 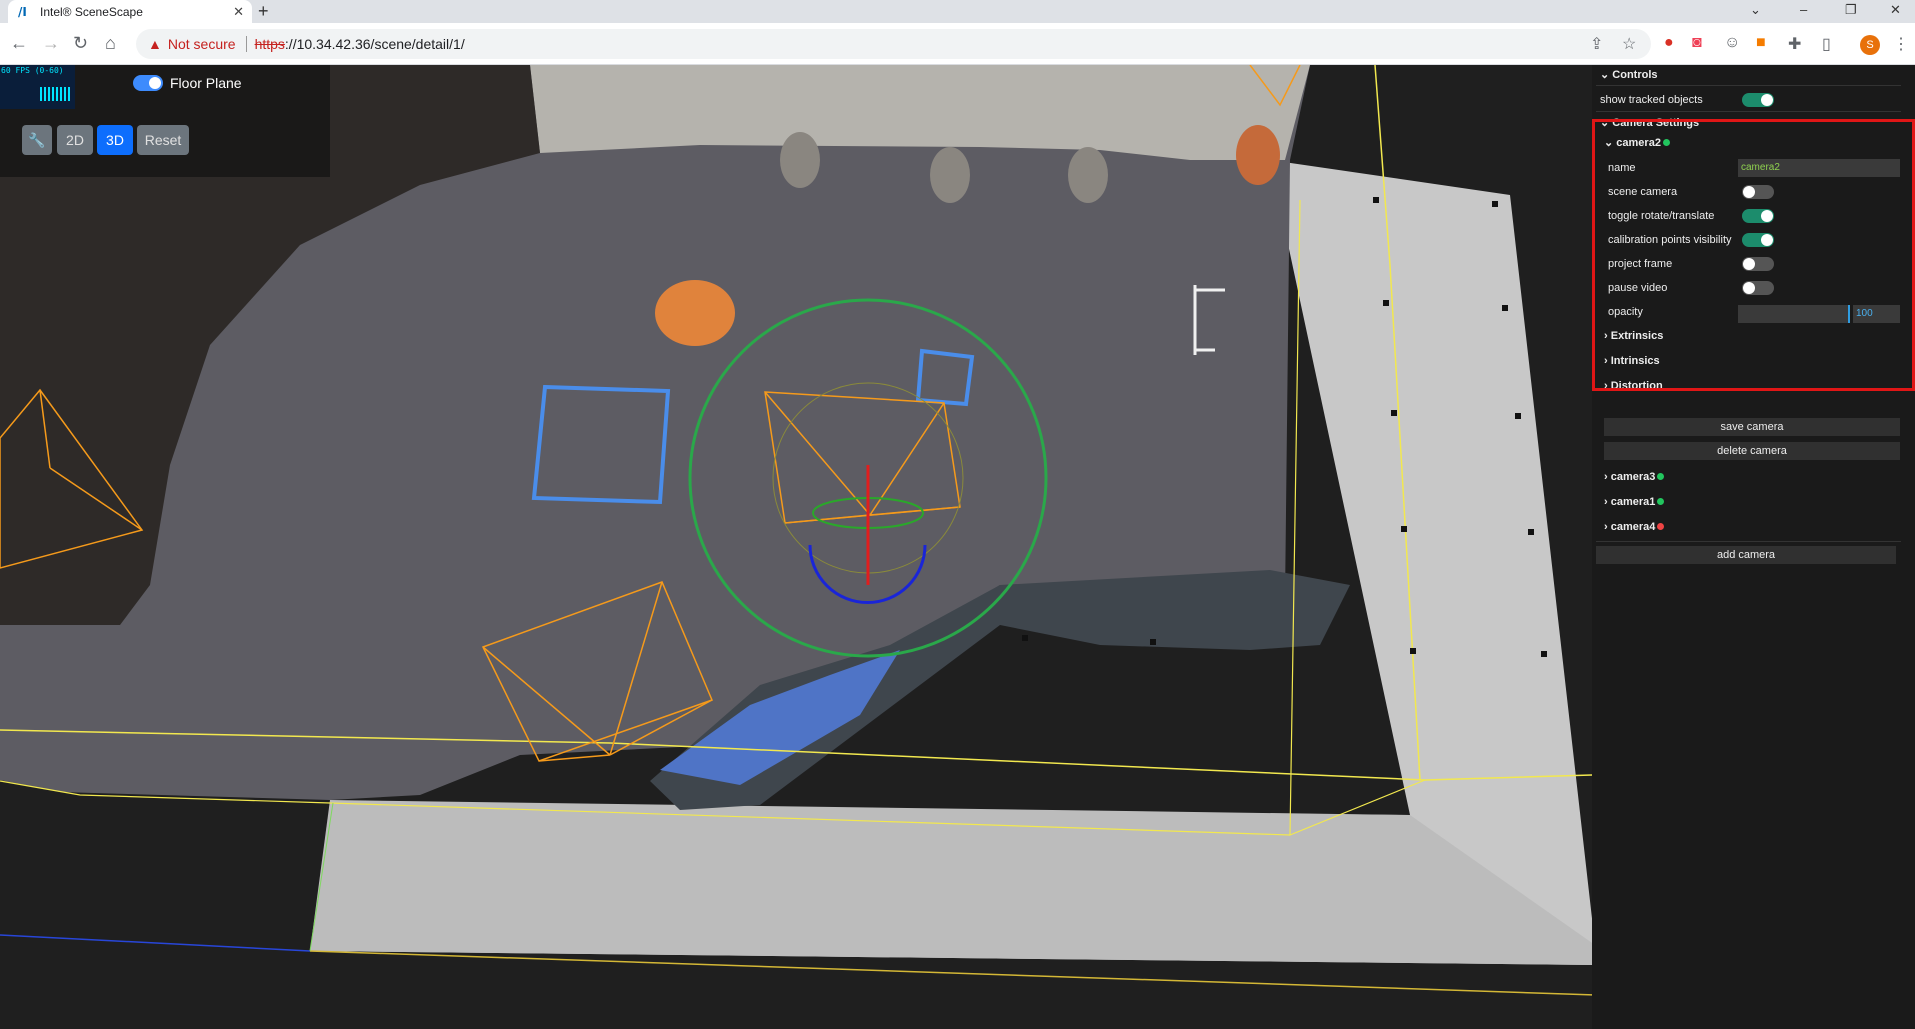 I want to click on home-icon: ⌂, so click(x=110, y=43).